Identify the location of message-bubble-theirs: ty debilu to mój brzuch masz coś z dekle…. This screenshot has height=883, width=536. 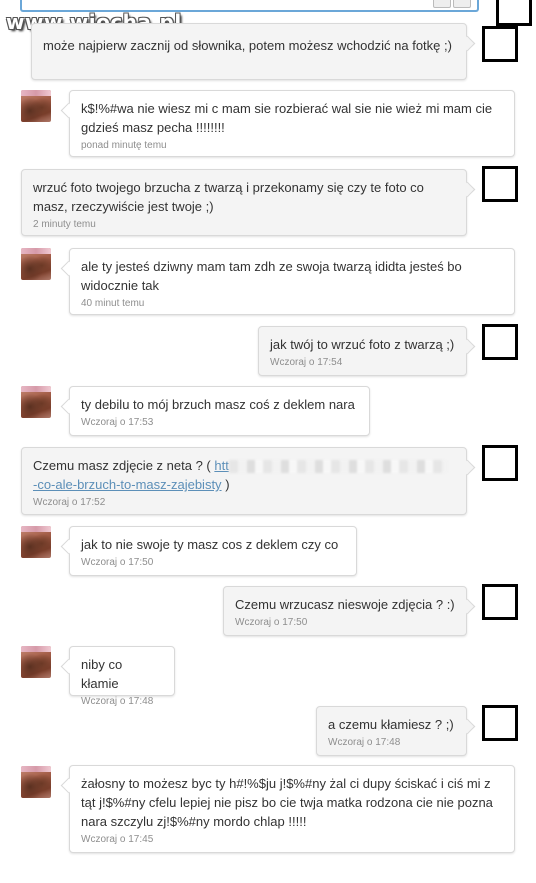
(219, 411).